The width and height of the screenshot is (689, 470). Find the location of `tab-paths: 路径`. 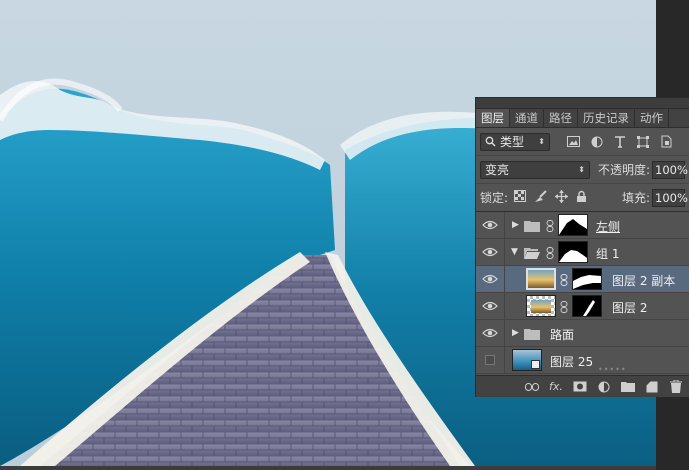

tab-paths: 路径 is located at coordinates (561, 118).